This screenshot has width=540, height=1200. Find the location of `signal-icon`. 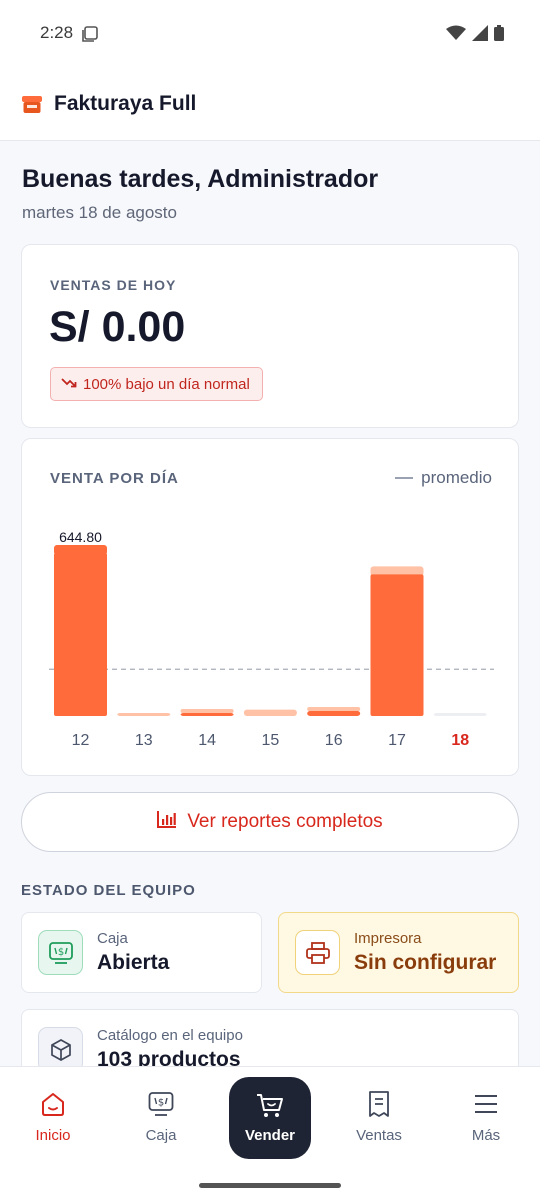

signal-icon is located at coordinates (480, 35).